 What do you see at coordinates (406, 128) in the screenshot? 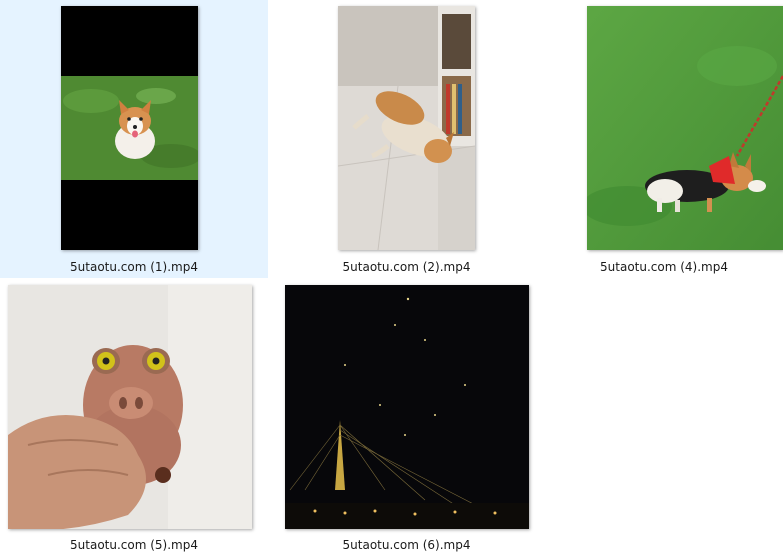
I see `video-thumbnail-corgi-lying` at bounding box center [406, 128].